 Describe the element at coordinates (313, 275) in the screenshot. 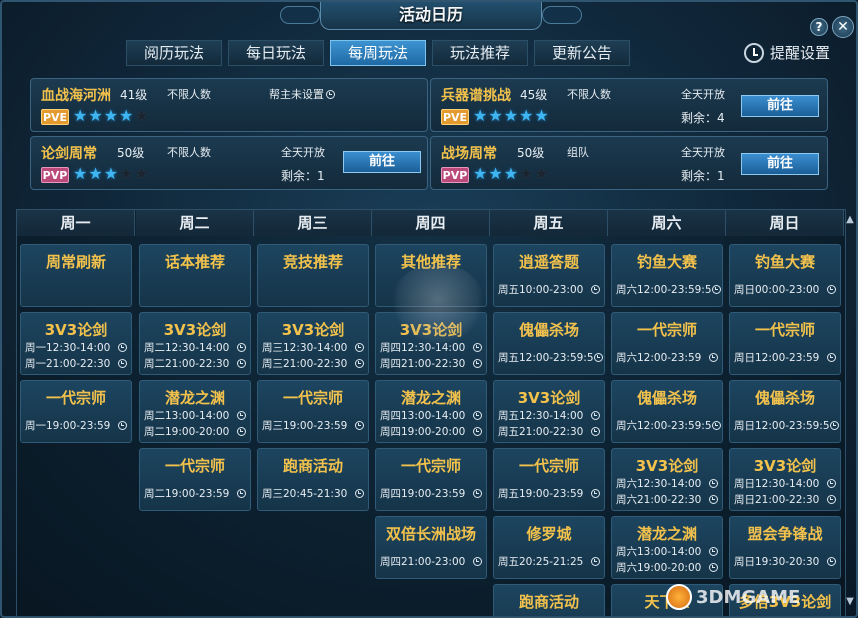

I see `activity-cell: 竞技推荐` at that location.